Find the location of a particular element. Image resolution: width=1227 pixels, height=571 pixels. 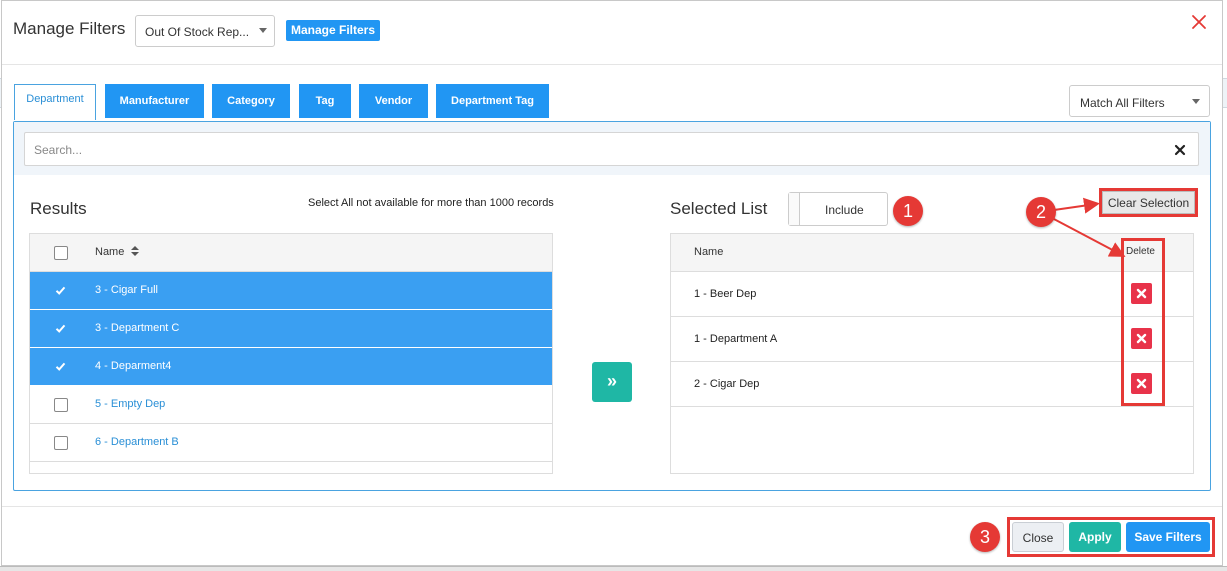

select-all-checkbox is located at coordinates (61, 253).